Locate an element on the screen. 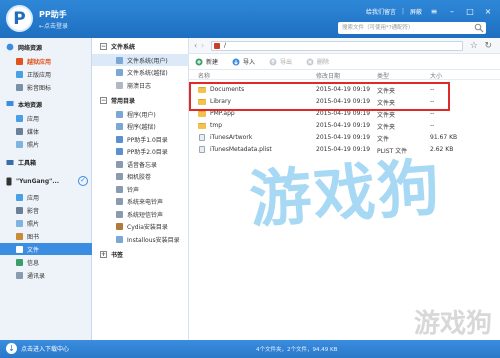  tree-item-crash-logs: 崩溃日志 is located at coordinates (140, 85).